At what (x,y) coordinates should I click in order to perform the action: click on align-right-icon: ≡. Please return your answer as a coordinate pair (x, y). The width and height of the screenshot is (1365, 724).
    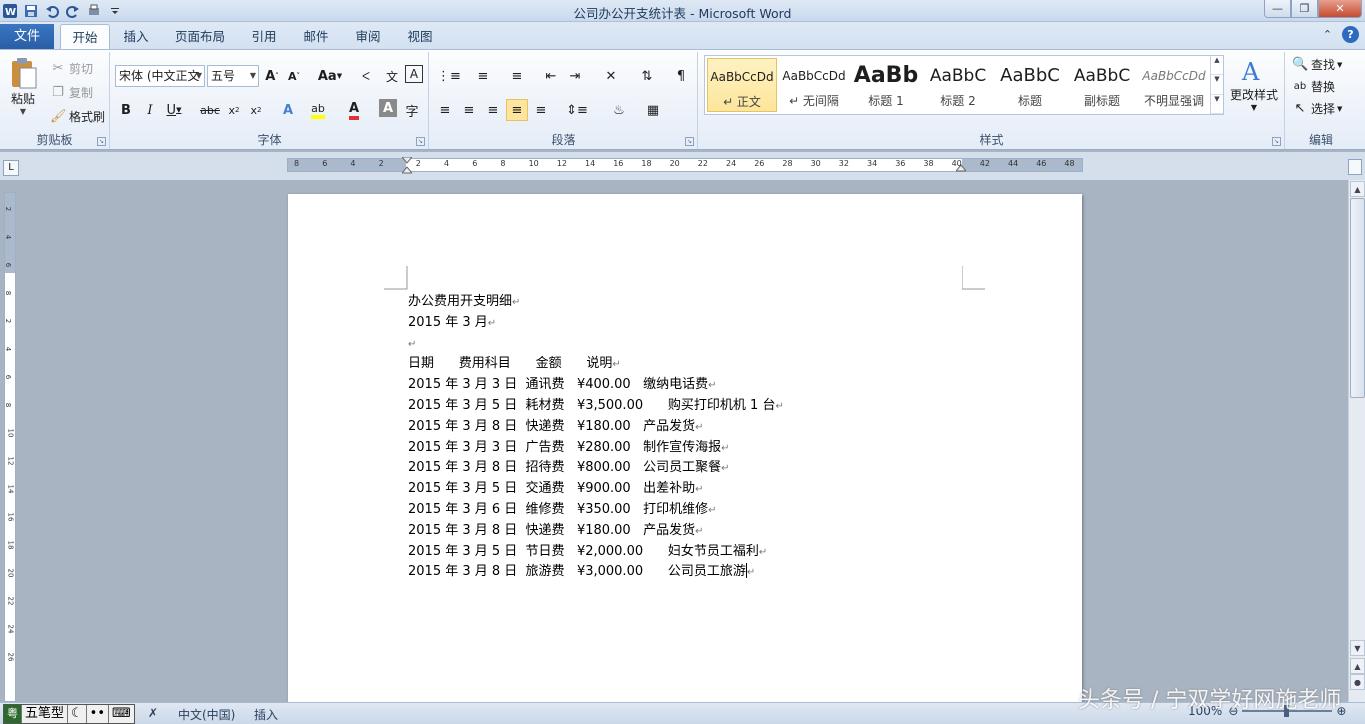
    Looking at the image, I should click on (493, 110).